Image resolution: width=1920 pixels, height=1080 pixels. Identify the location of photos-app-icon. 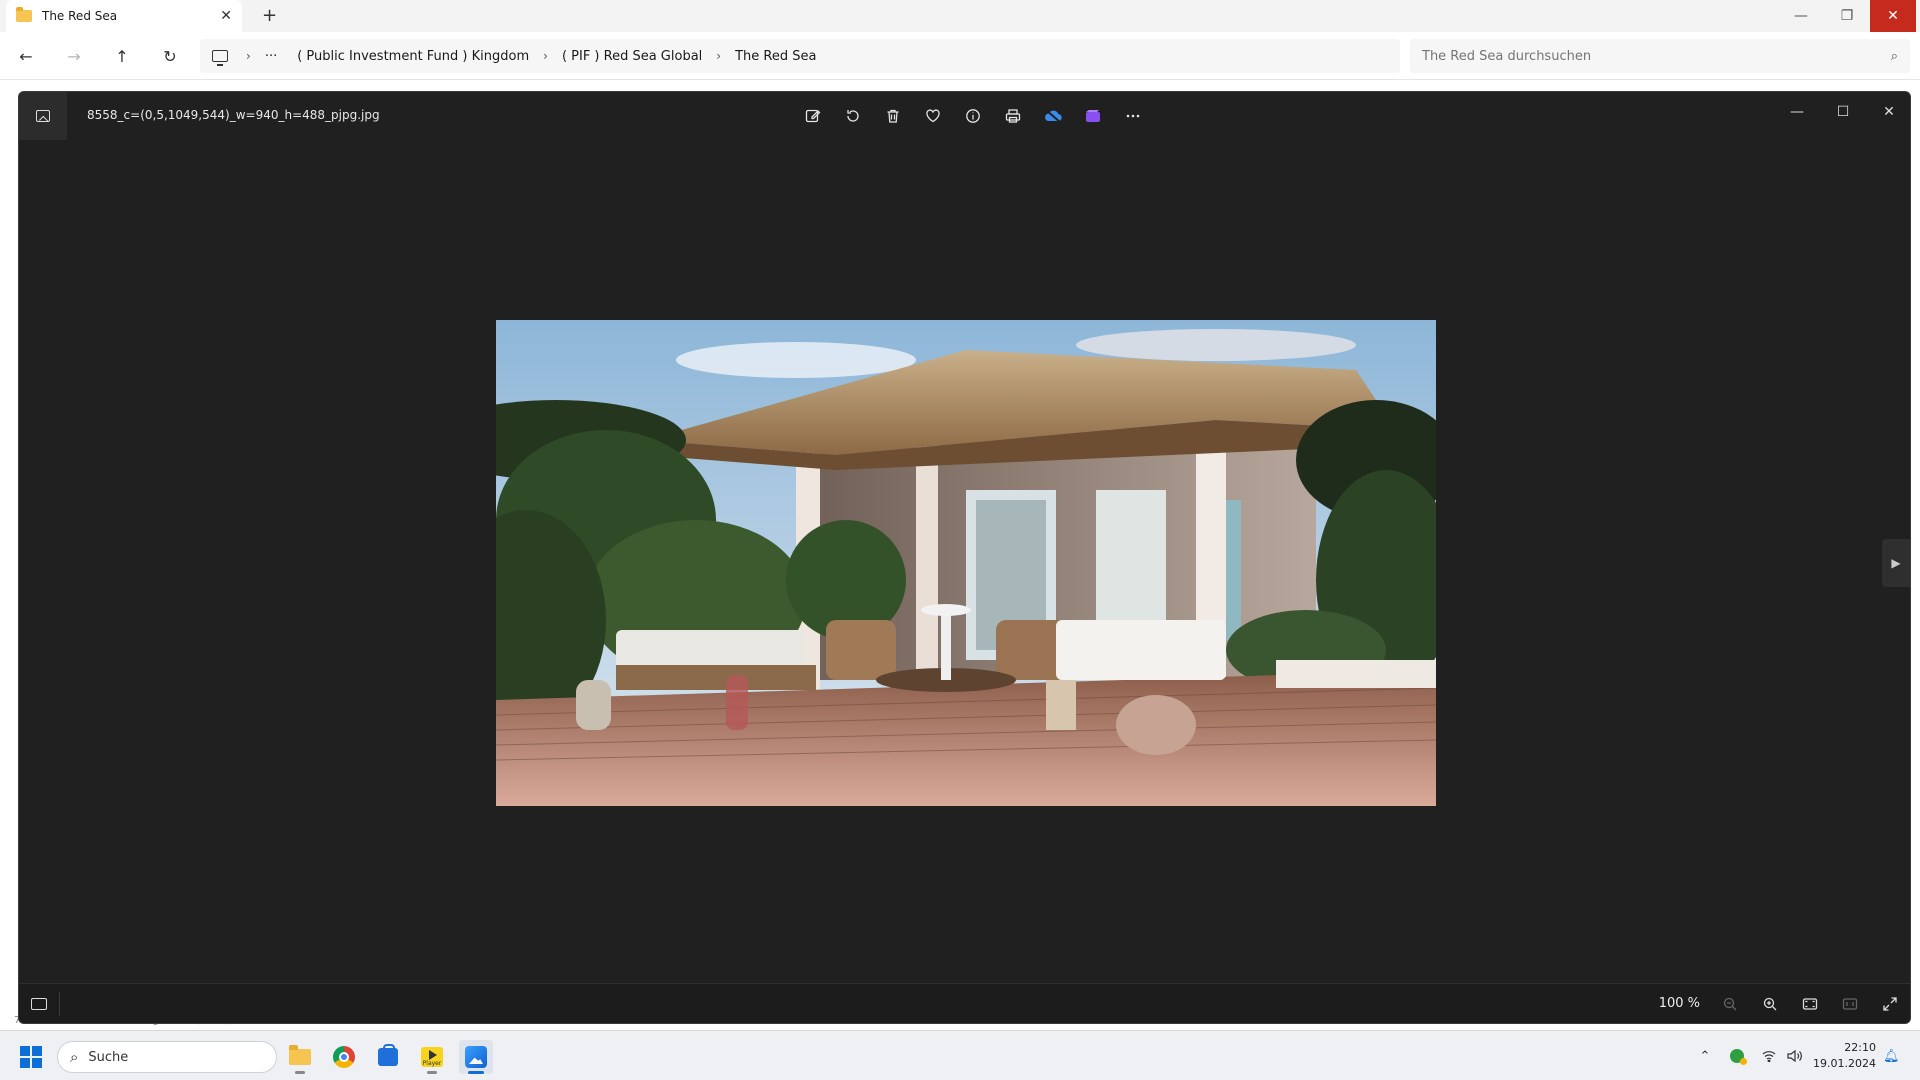
(43, 116).